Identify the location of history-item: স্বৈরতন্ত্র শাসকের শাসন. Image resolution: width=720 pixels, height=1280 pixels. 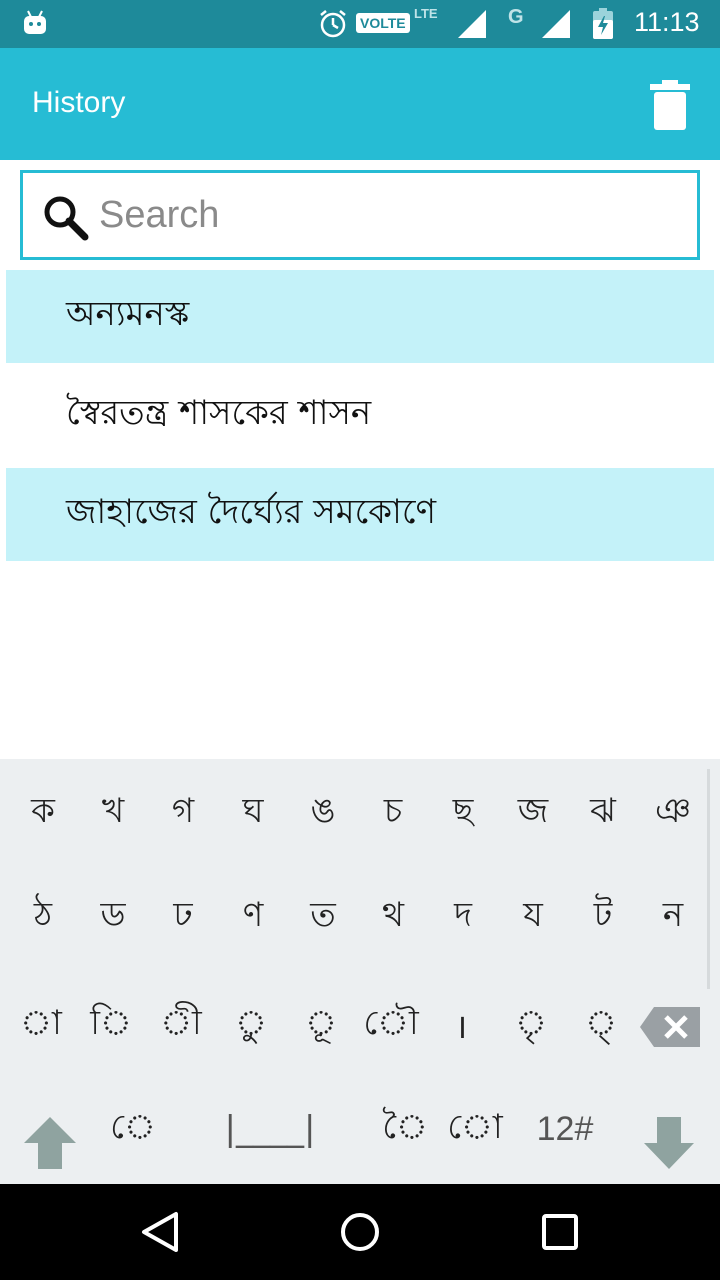
(360, 415).